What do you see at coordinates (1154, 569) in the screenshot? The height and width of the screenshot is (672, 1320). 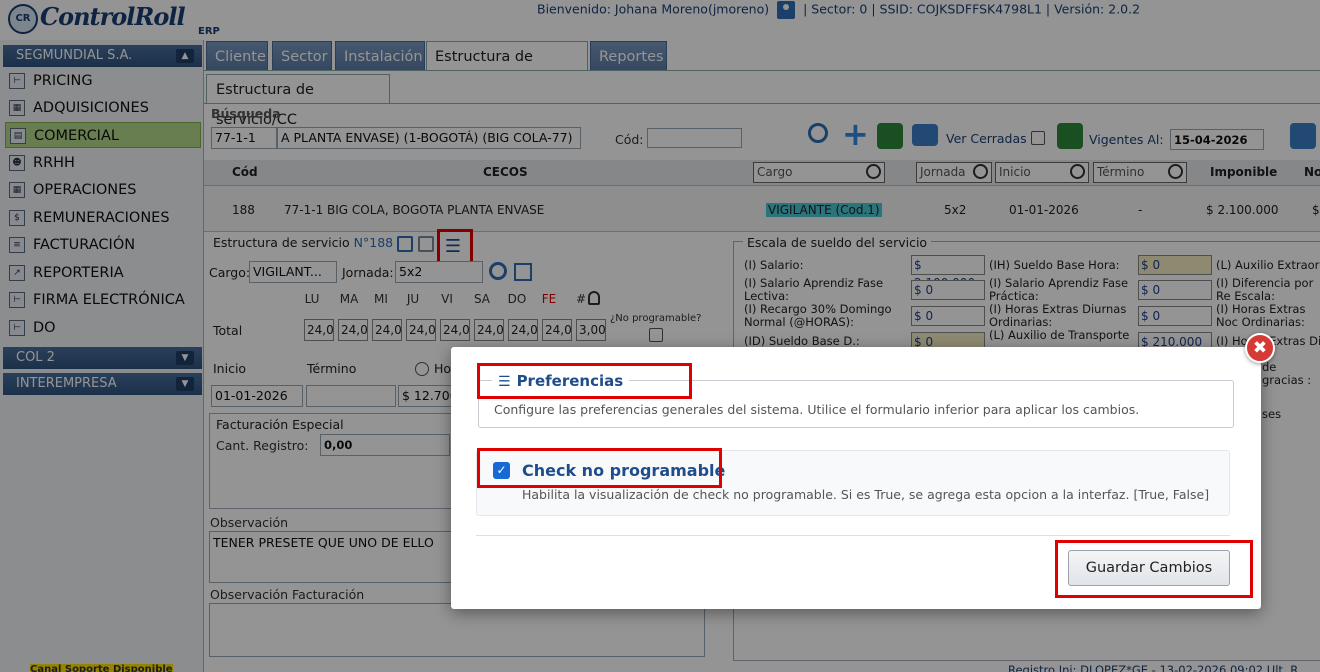 I see `highlight-save-button` at bounding box center [1154, 569].